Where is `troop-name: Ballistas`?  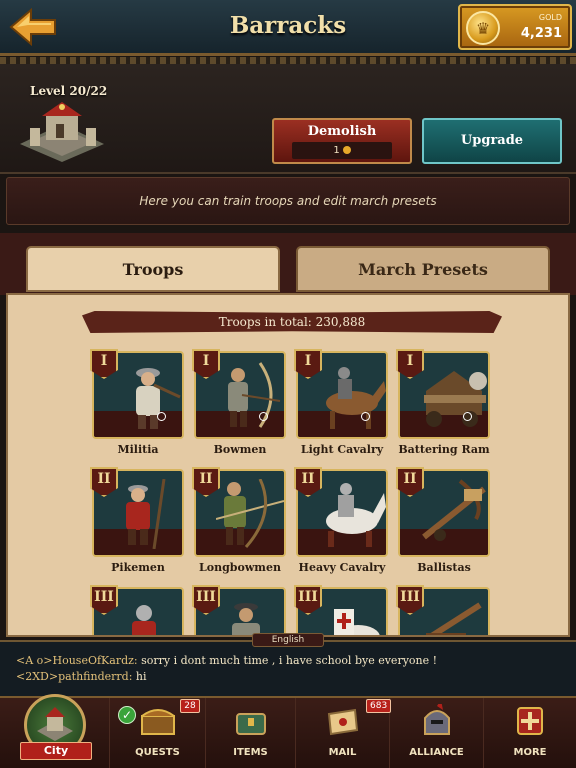 troop-name: Ballistas is located at coordinates (444, 567).